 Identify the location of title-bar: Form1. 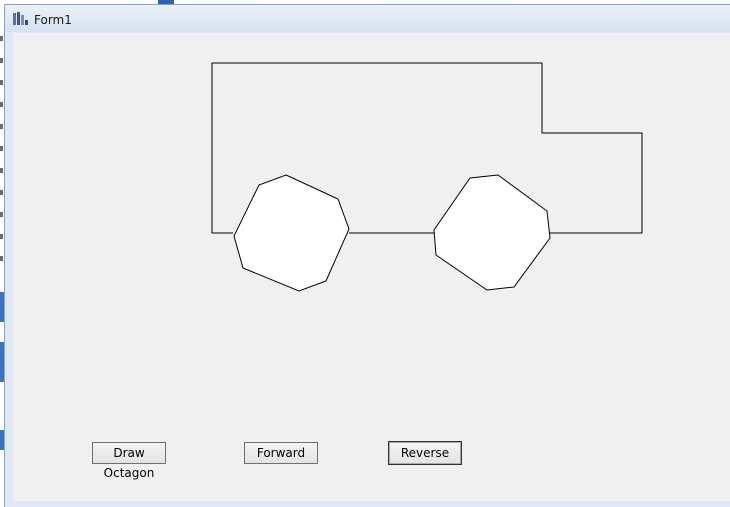
(367, 18).